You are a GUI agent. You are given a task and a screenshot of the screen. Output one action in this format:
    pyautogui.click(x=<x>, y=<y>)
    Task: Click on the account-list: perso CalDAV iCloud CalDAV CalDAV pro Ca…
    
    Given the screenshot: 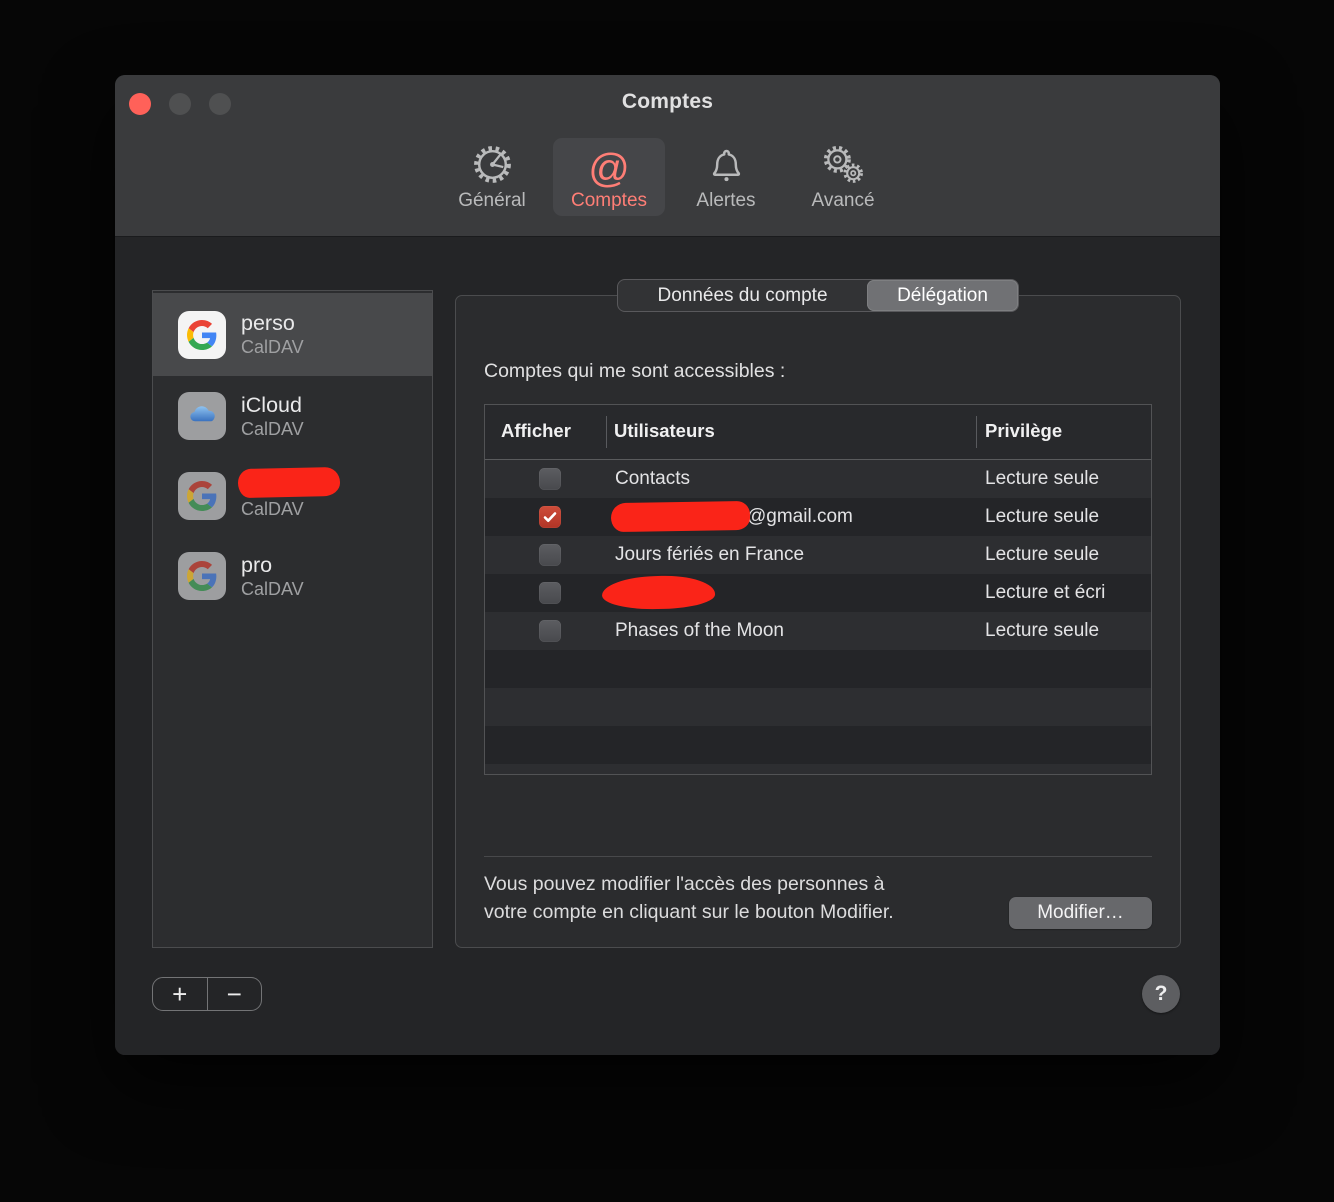 What is the action you would take?
    pyautogui.click(x=292, y=619)
    